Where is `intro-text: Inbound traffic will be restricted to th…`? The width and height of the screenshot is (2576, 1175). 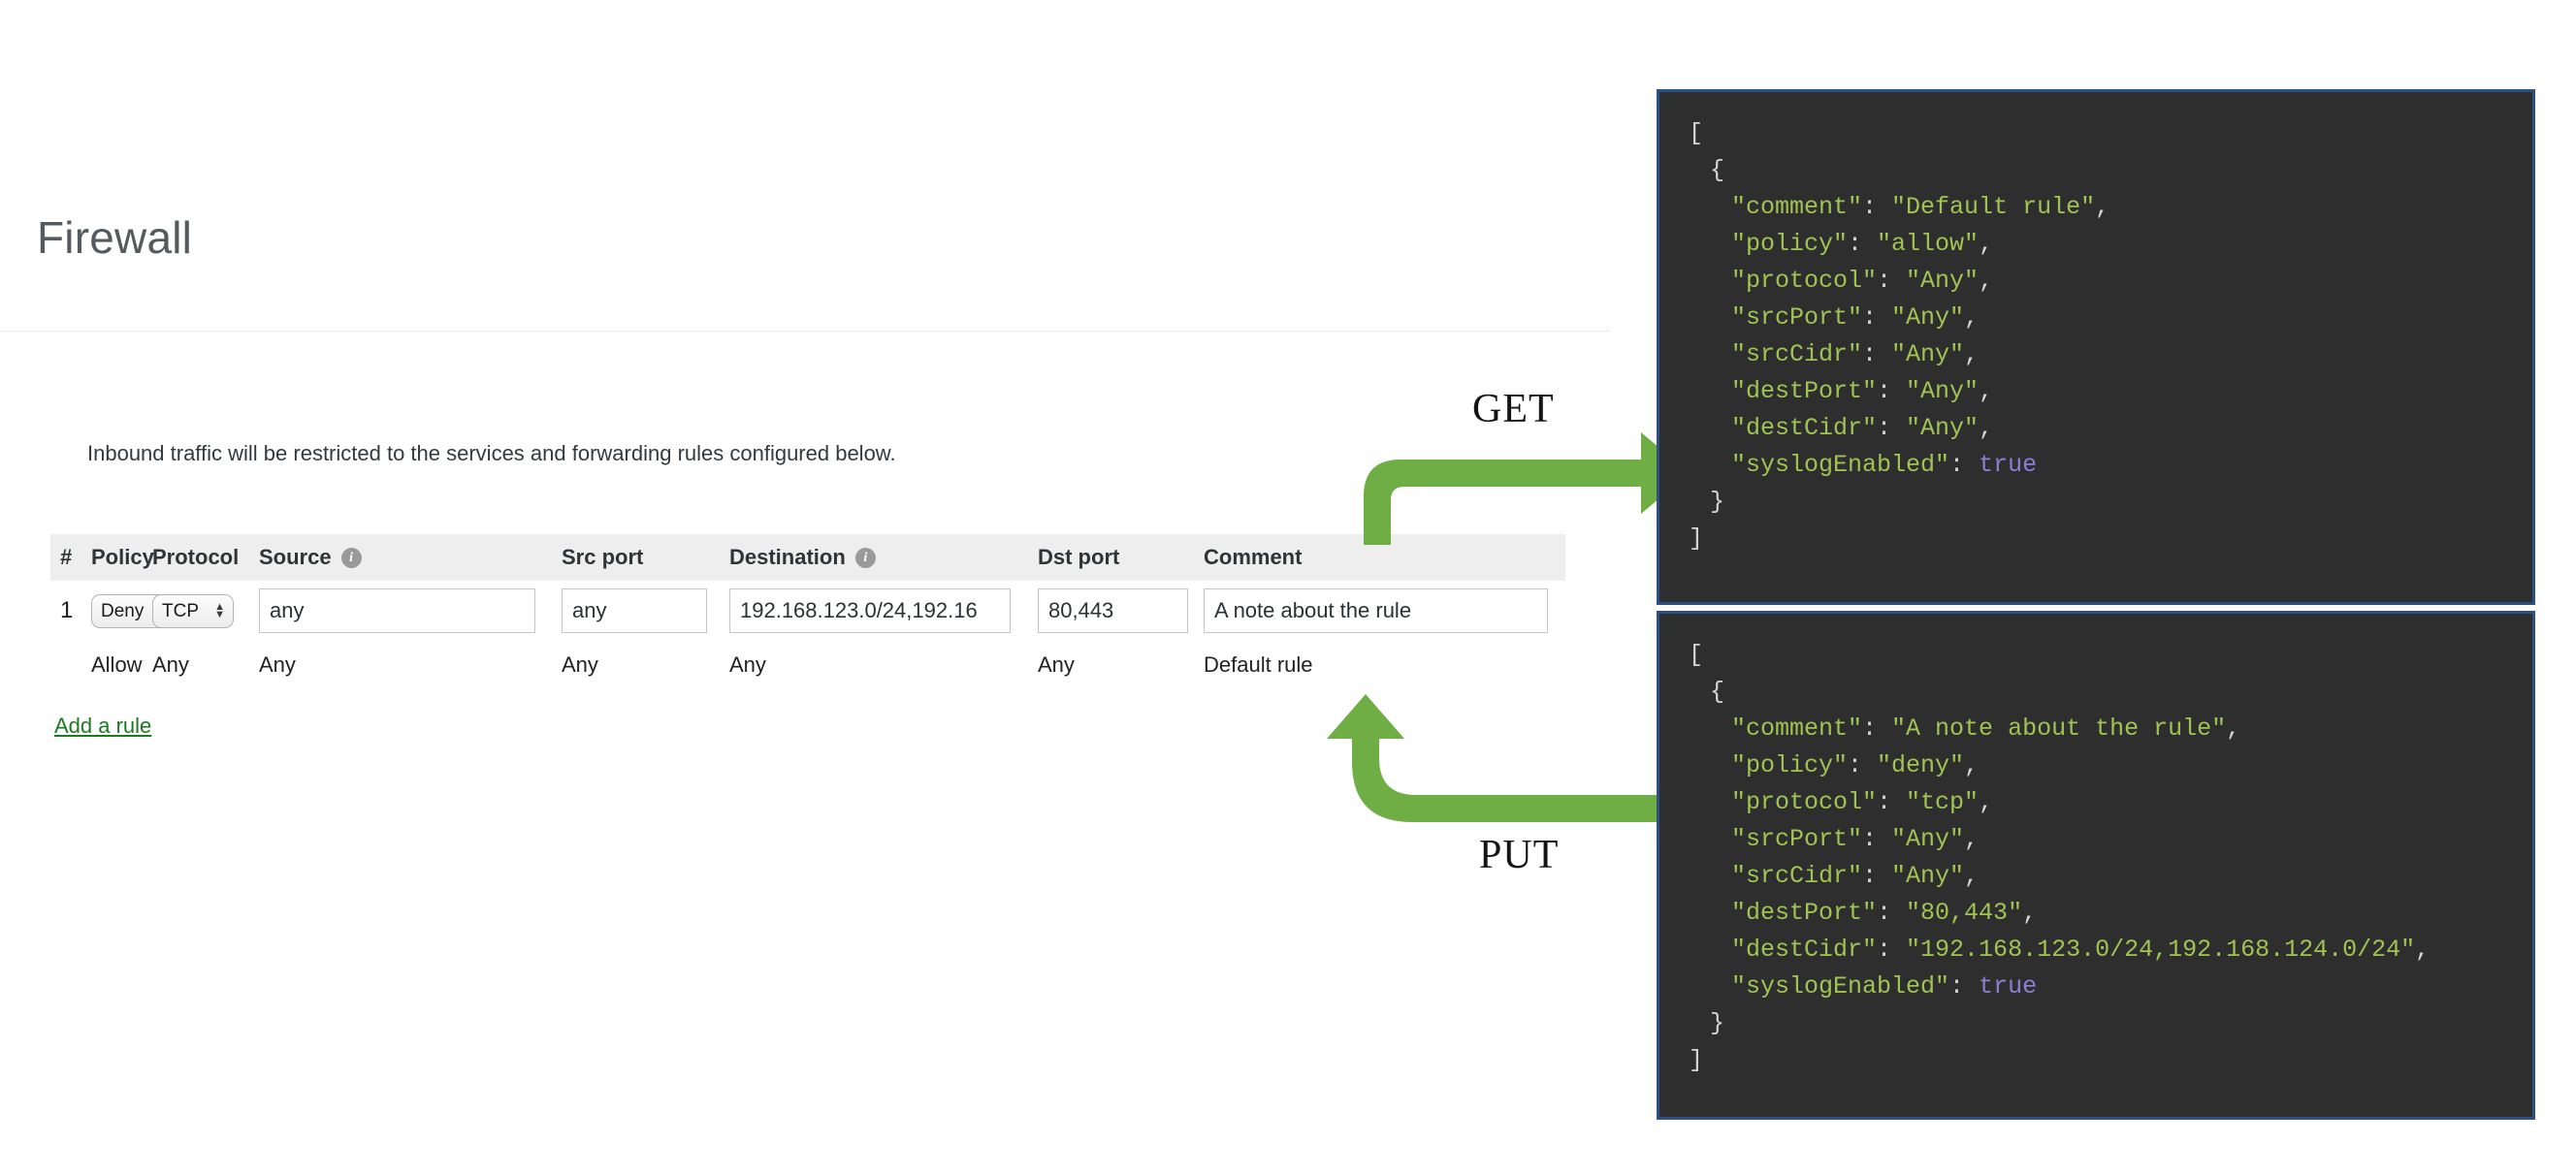 intro-text: Inbound traffic will be restricted to th… is located at coordinates (491, 453).